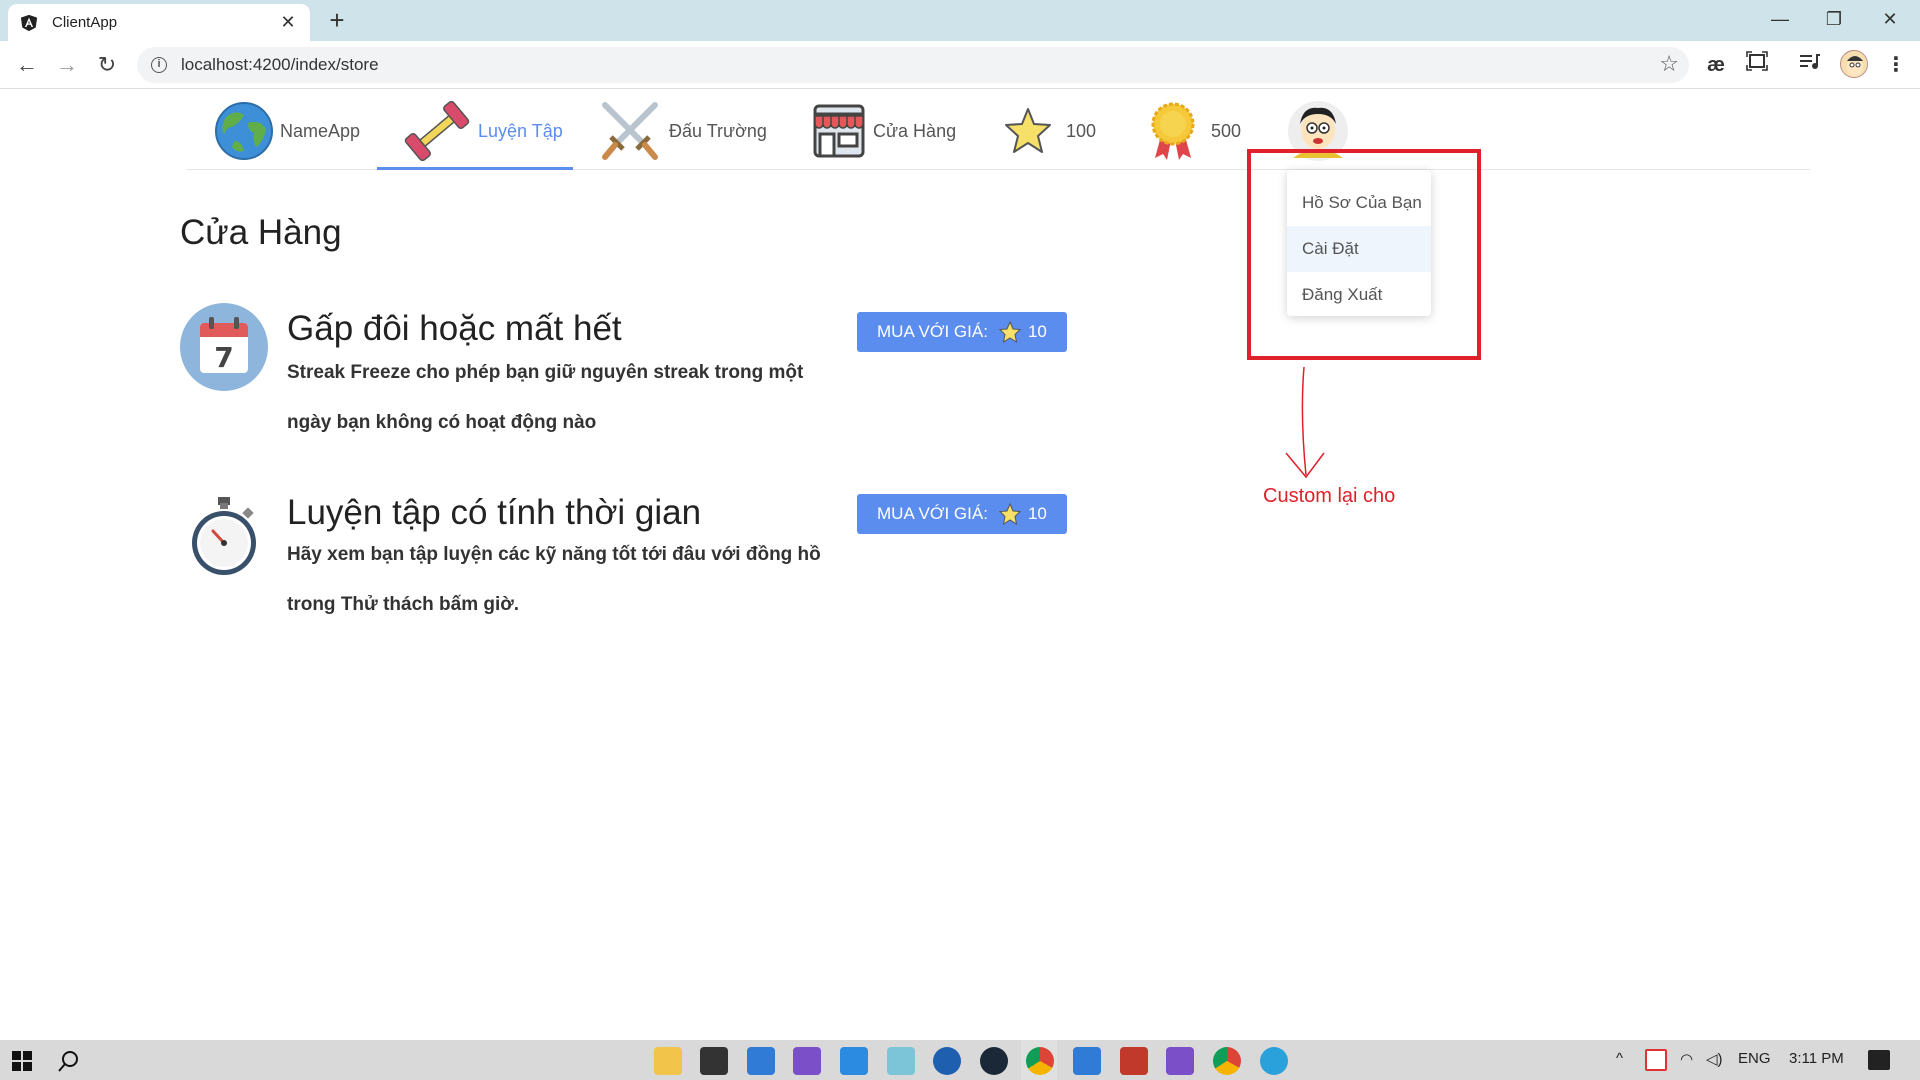 This screenshot has width=1920, height=1080. What do you see at coordinates (107, 65) in the screenshot?
I see `reload-button: ↻` at bounding box center [107, 65].